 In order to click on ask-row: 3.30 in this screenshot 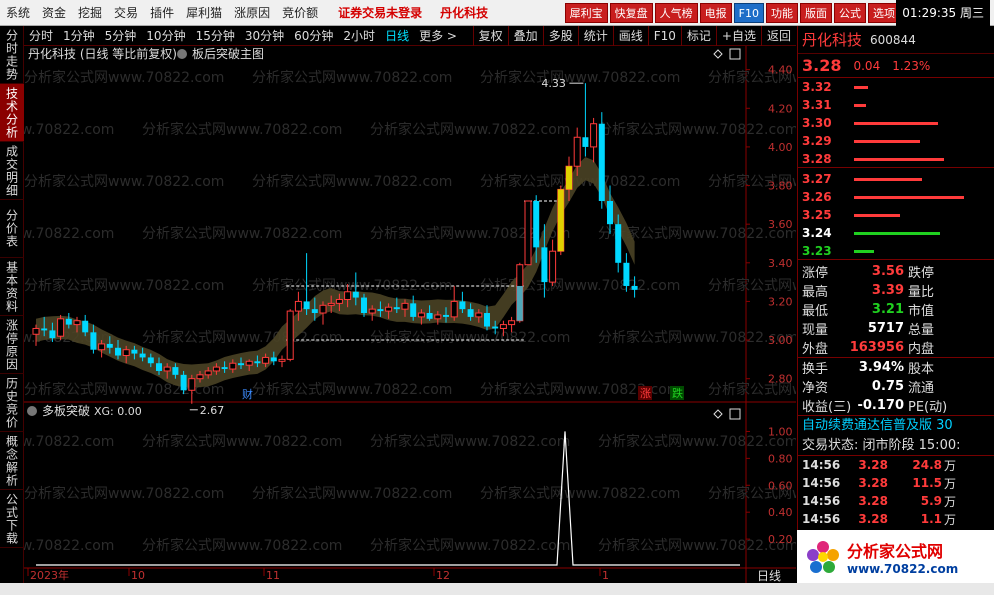, I will do `click(896, 123)`.